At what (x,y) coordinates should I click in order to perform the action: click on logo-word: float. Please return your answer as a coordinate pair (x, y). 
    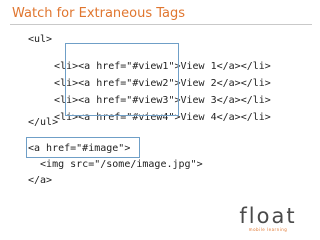
    Looking at the image, I should click on (268, 216).